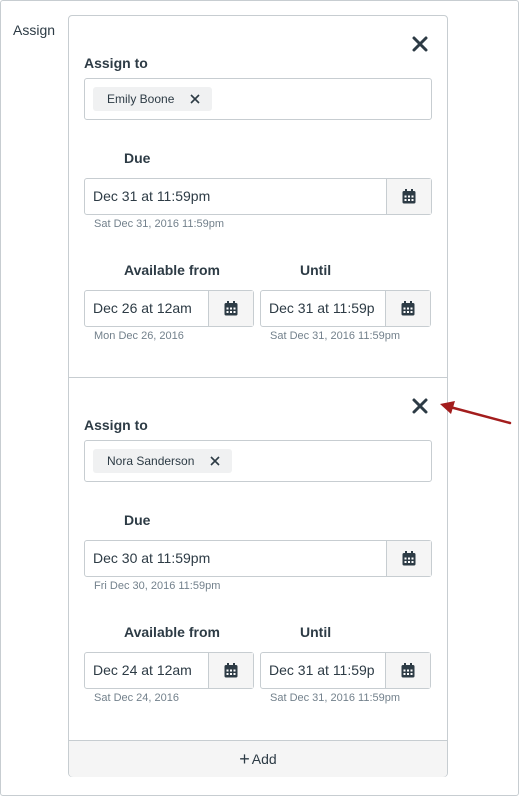 This screenshot has height=796, width=519. What do you see at coordinates (146, 670) in the screenshot?
I see `available-from-input: Dec 24 at 12am` at bounding box center [146, 670].